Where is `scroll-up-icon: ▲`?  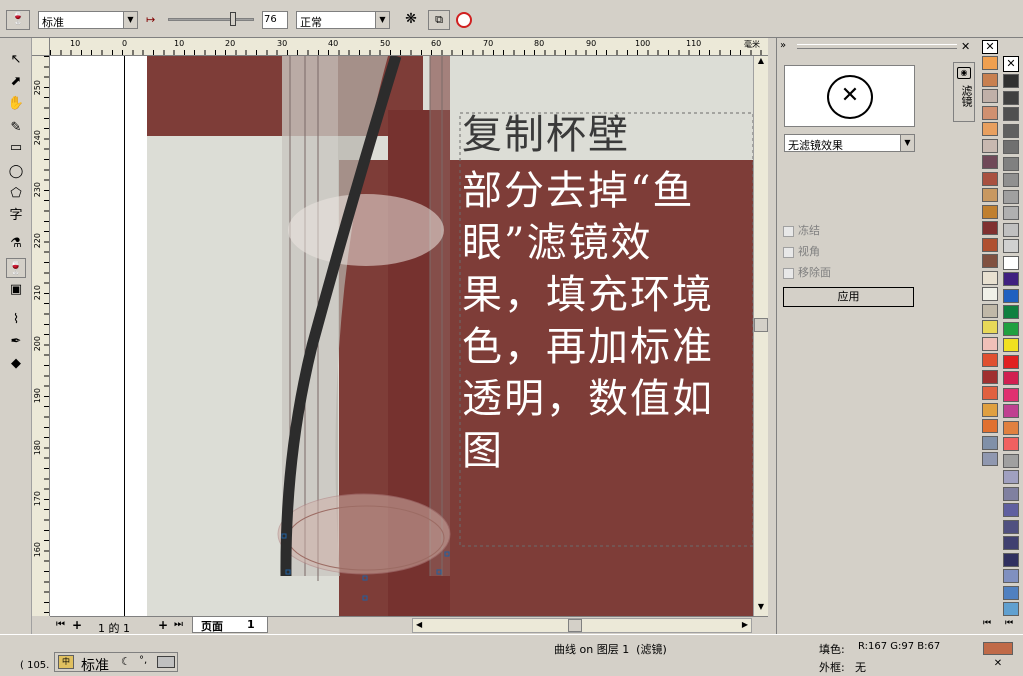 scroll-up-icon: ▲ is located at coordinates (761, 63).